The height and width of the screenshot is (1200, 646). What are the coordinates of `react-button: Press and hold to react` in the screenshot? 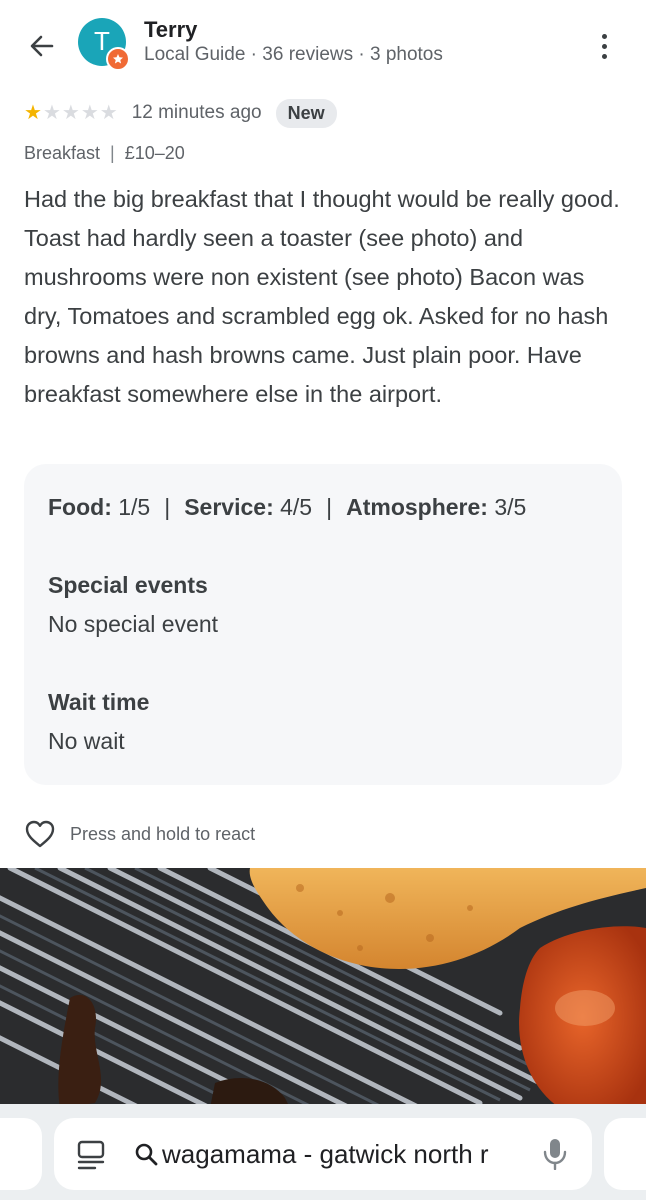 It's located at (139, 834).